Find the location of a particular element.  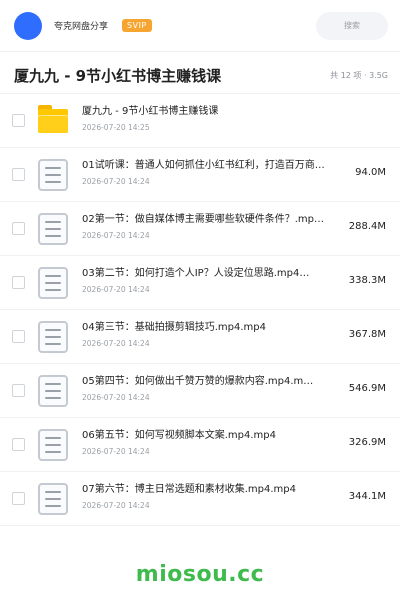

avatar is located at coordinates (28, 25).